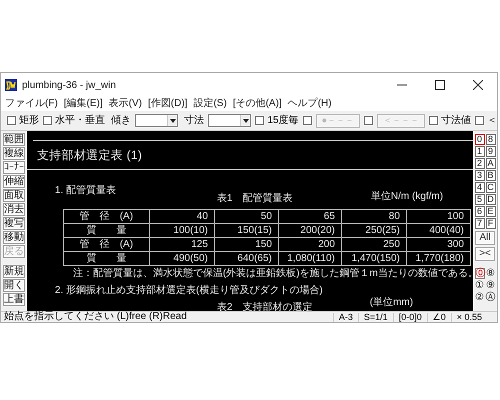 The height and width of the screenshot is (400, 500). What do you see at coordinates (13, 223) in the screenshot?
I see `tool-button: 複写` at bounding box center [13, 223].